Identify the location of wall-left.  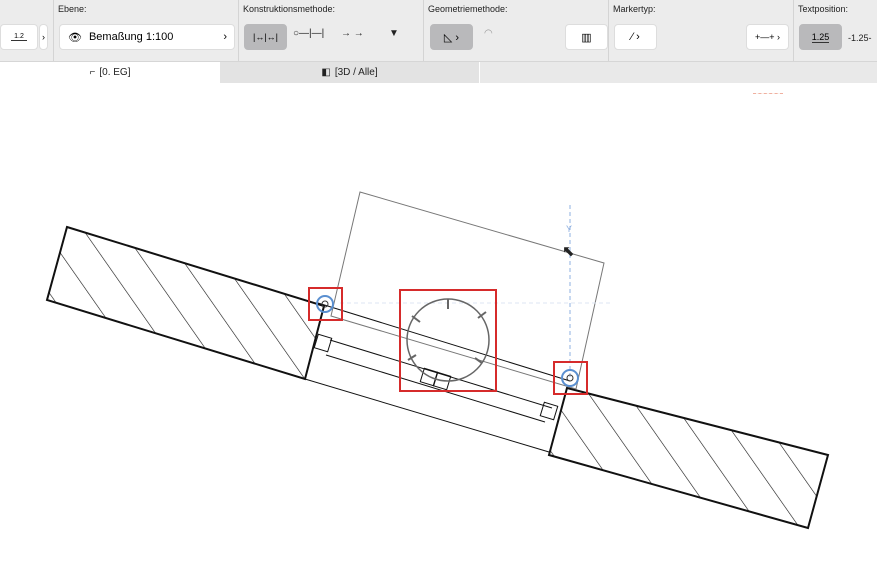
(185, 303).